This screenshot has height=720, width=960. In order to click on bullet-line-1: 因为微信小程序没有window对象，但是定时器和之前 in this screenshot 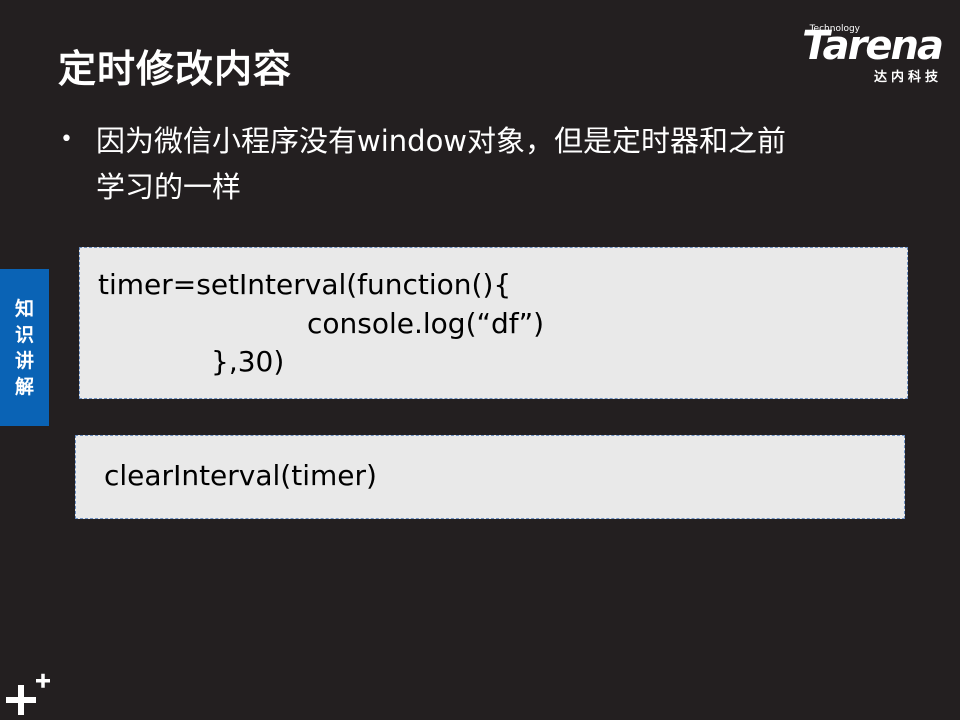, I will do `click(441, 141)`.